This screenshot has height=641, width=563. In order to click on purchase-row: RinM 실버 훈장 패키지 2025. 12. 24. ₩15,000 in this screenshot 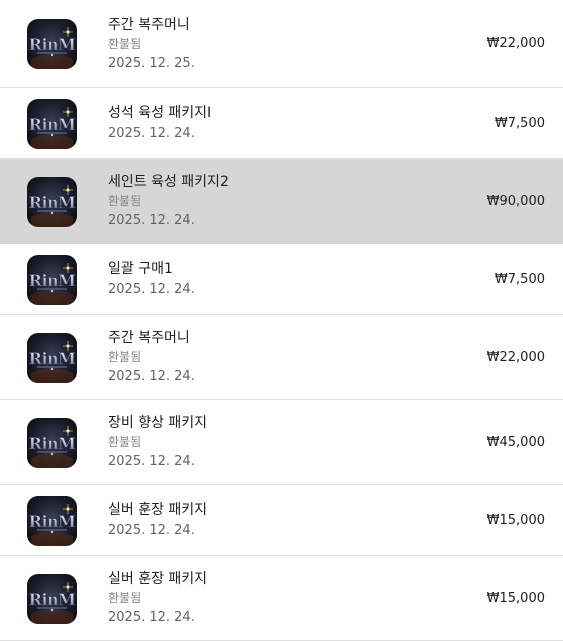, I will do `click(281, 520)`.